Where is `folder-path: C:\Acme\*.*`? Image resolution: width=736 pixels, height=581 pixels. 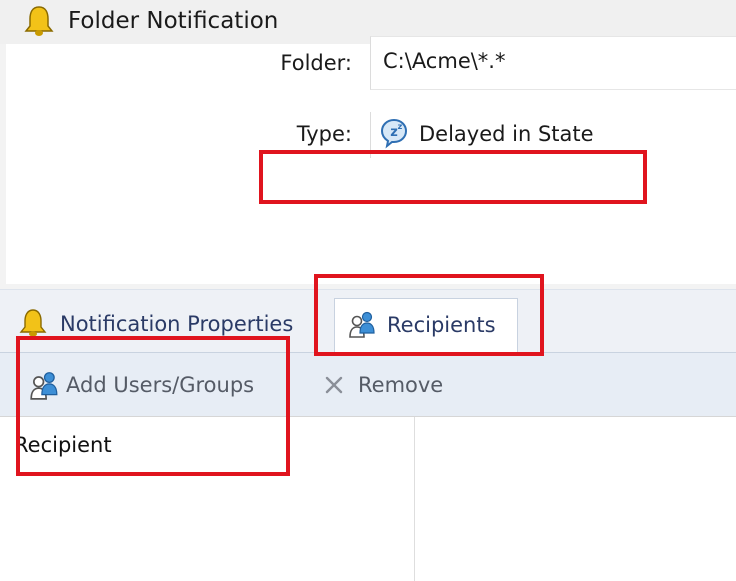 folder-path: C:\Acme\*.* is located at coordinates (444, 61).